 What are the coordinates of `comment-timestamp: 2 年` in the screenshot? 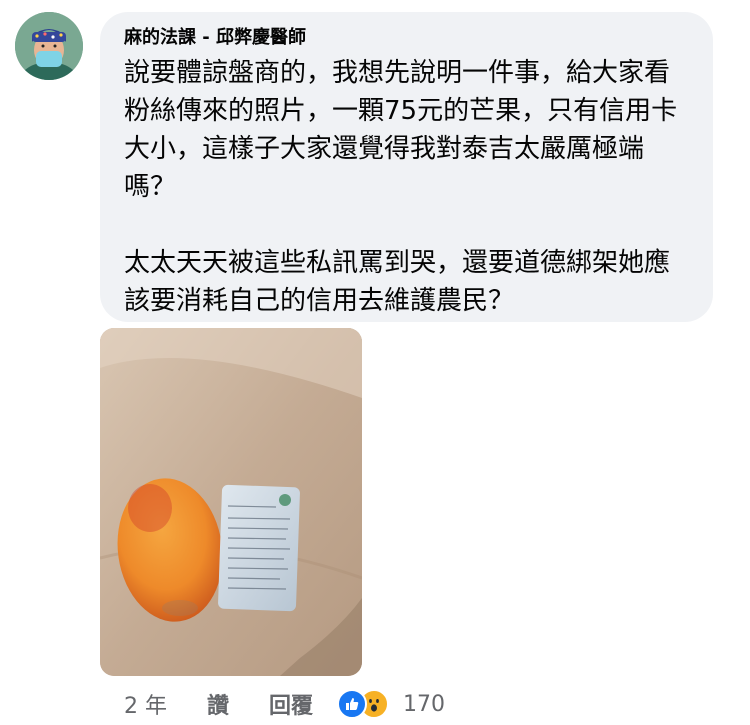 It's located at (145, 704).